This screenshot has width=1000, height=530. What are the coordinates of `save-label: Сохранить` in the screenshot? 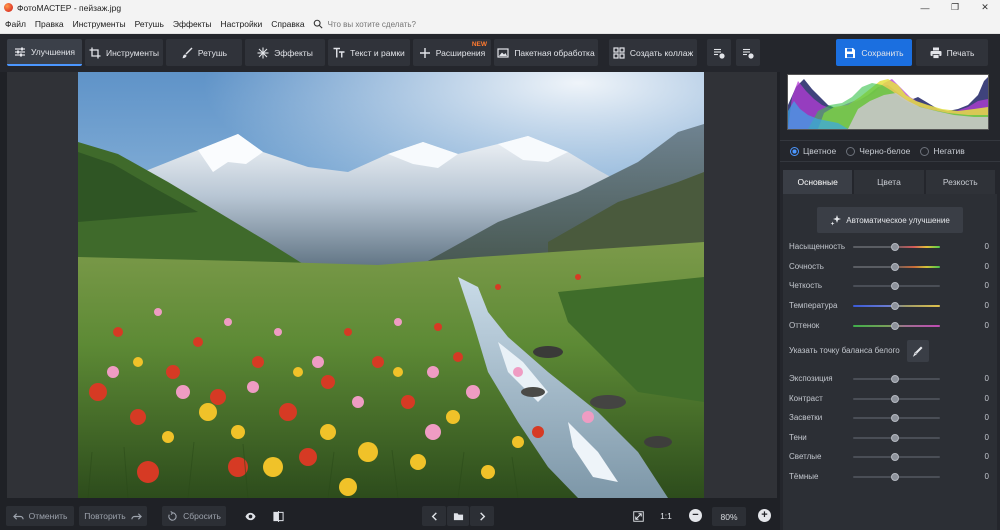 It's located at (882, 52).